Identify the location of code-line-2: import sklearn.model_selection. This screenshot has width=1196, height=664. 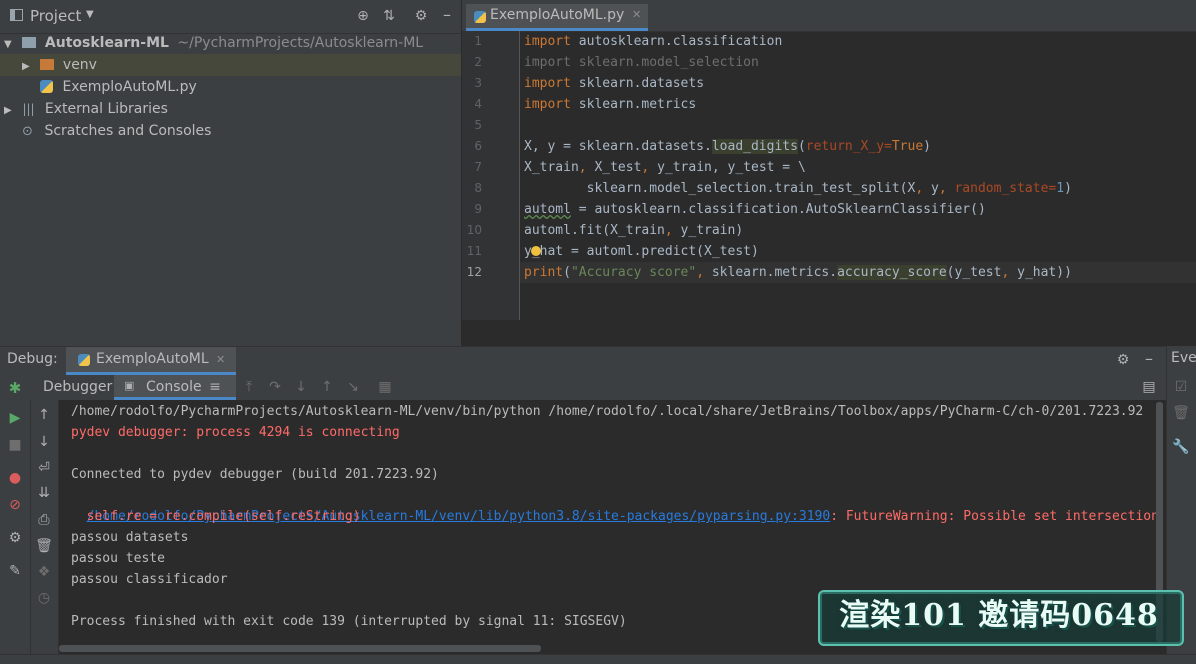
(641, 62).